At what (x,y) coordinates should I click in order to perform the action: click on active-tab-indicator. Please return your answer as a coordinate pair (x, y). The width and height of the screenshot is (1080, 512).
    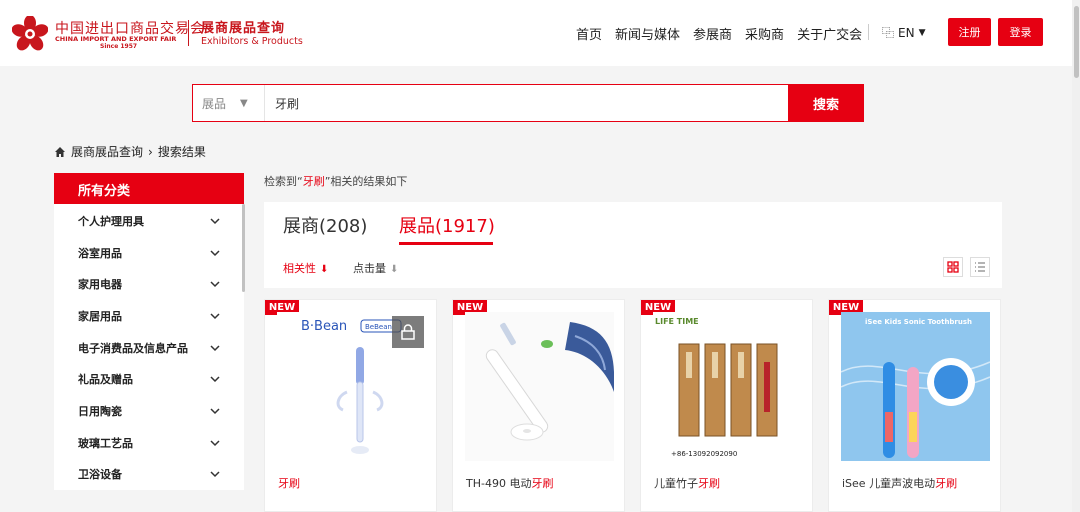
    Looking at the image, I should click on (446, 243).